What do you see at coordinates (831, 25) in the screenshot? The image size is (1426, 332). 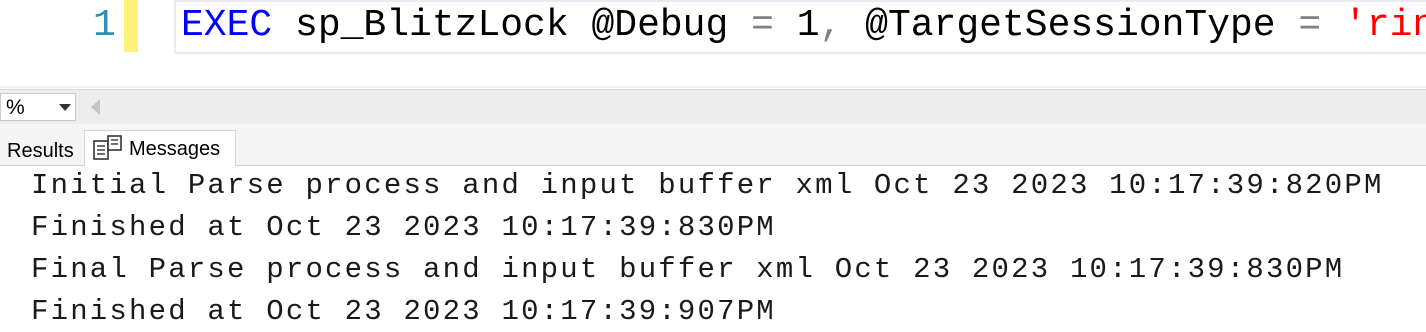 I see `operator-comma: ,` at bounding box center [831, 25].